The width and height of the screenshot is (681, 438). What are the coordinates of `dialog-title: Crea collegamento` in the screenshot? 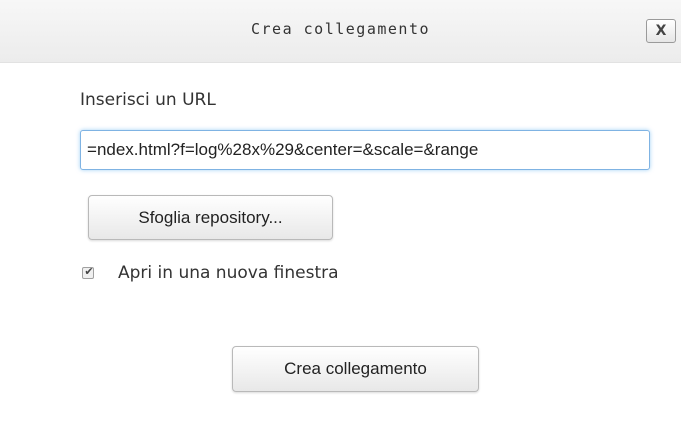 It's located at (340, 29).